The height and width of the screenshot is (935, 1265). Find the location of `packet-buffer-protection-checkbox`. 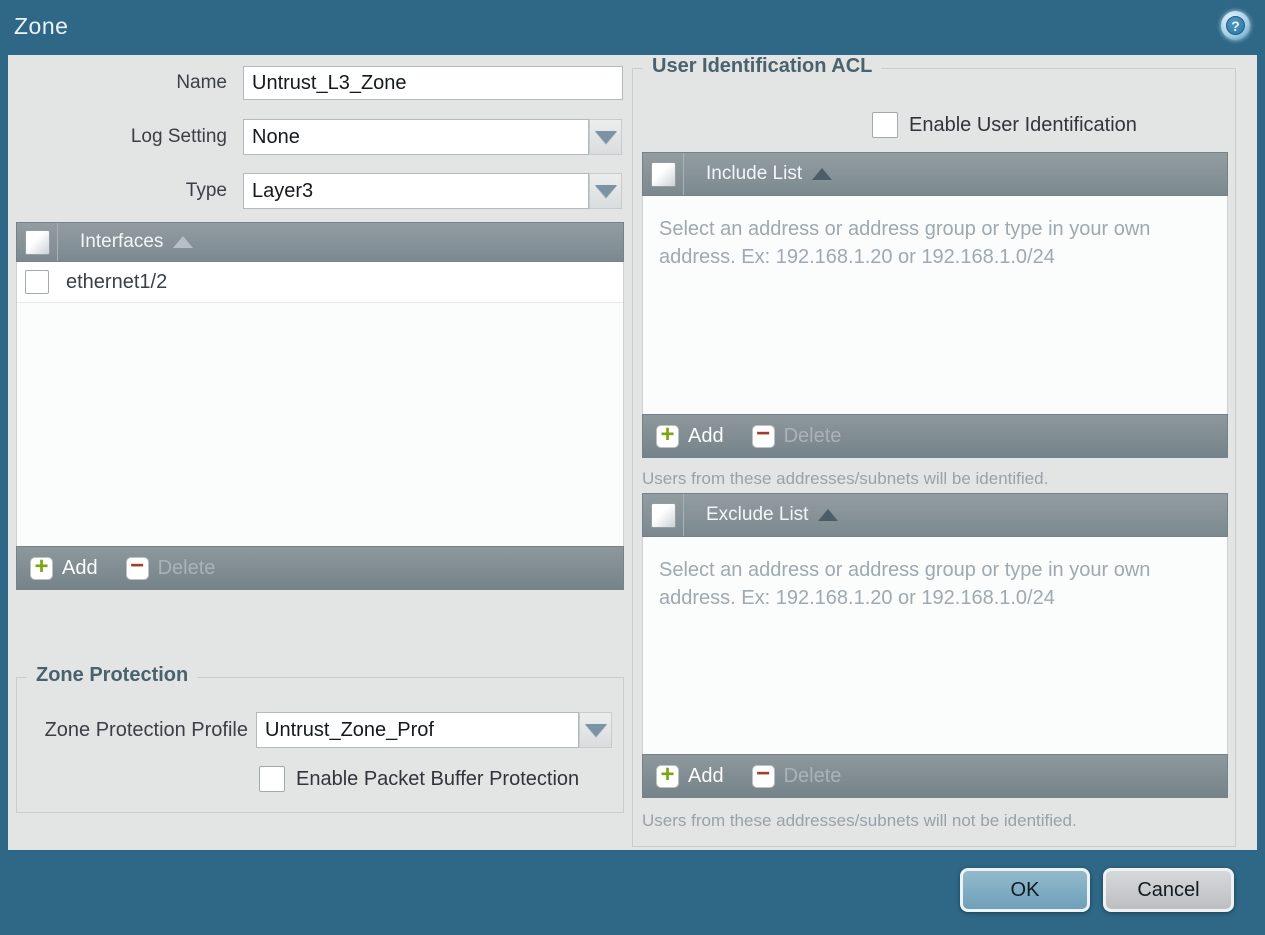

packet-buffer-protection-checkbox is located at coordinates (272, 779).